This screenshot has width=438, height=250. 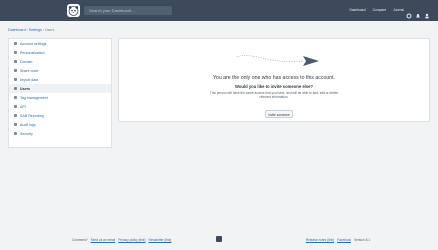 I want to click on sidebar-item-label: Tag management, so click(x=34, y=97).